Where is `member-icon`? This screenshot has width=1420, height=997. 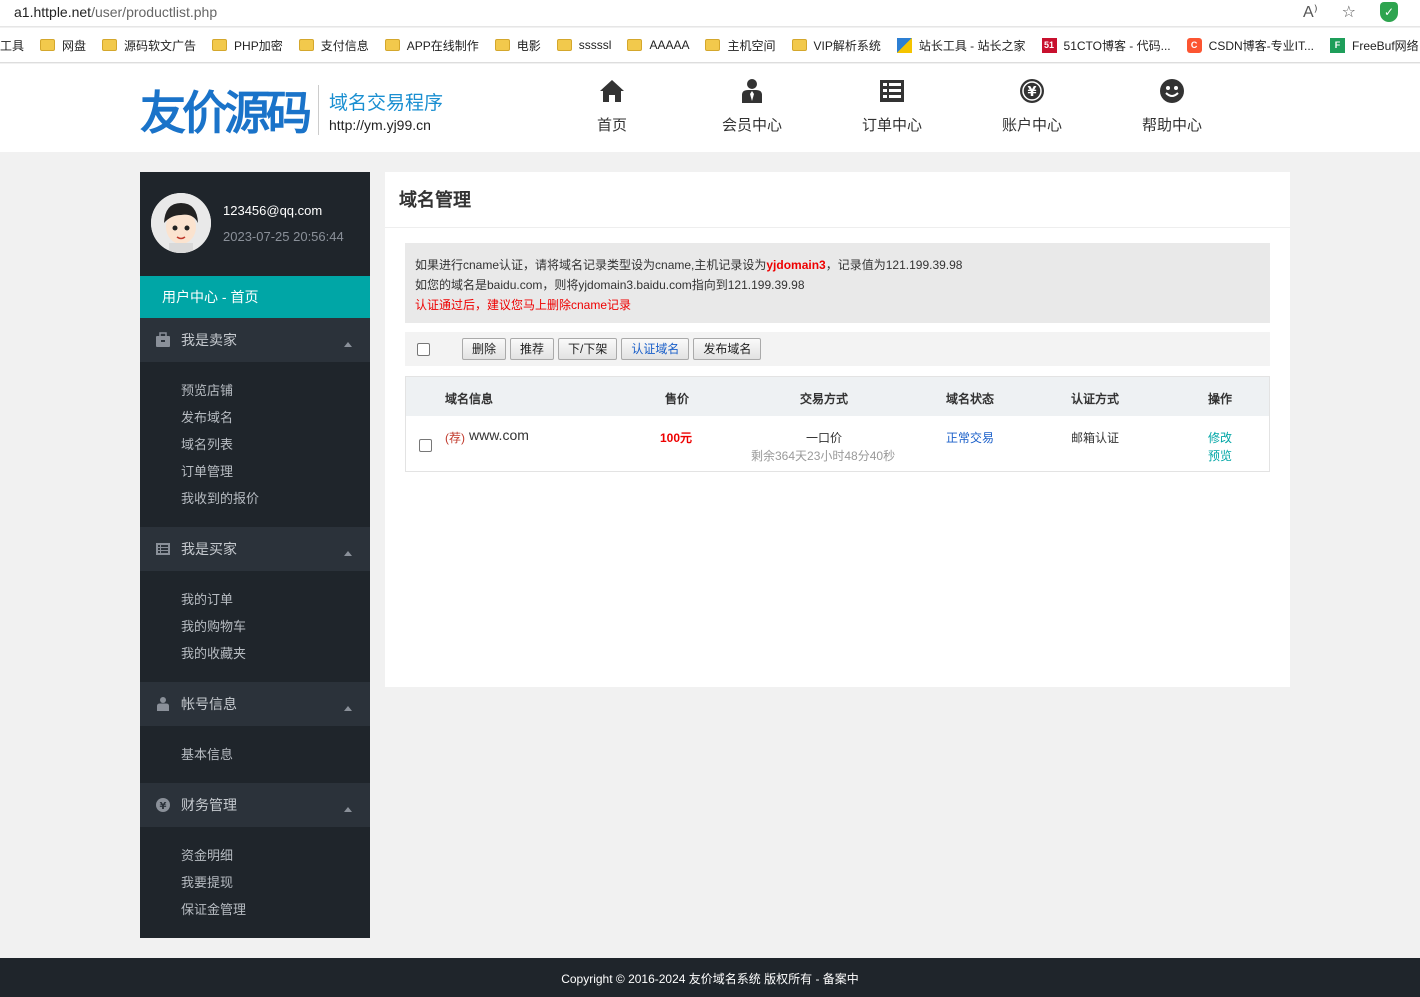
member-icon is located at coordinates (752, 91).